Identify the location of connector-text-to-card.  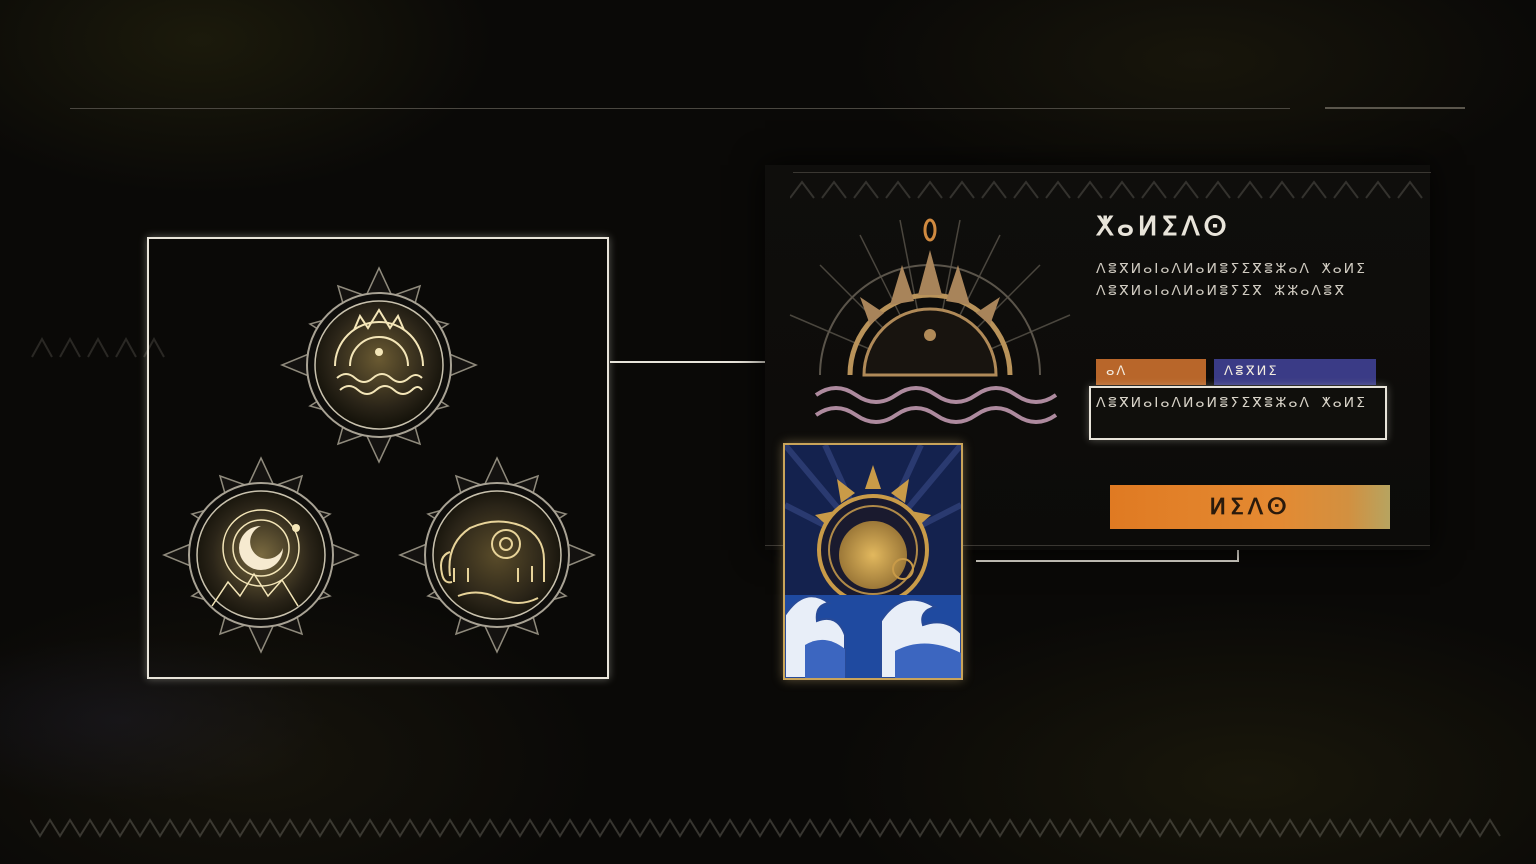
(1107, 561).